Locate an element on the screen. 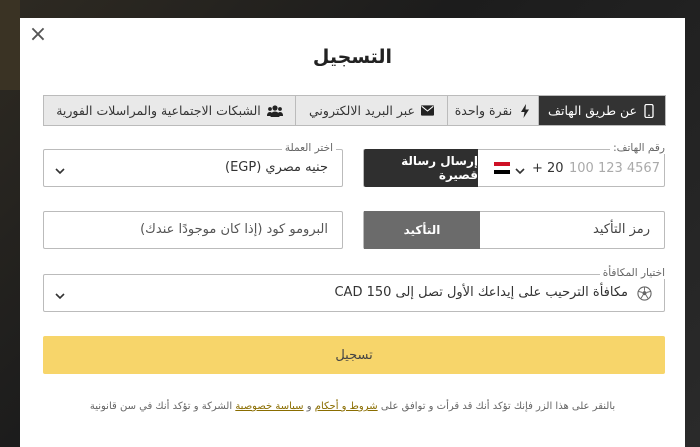  chevron-down-icon is located at coordinates (61, 169).